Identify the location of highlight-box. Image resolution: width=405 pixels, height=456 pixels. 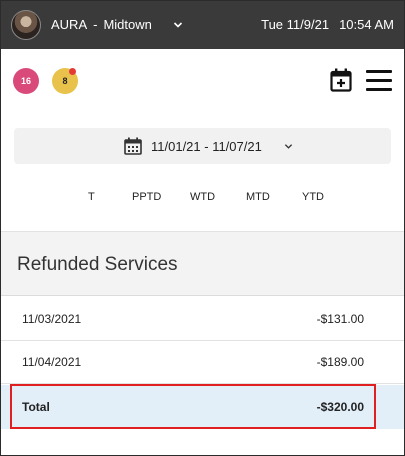
(193, 406).